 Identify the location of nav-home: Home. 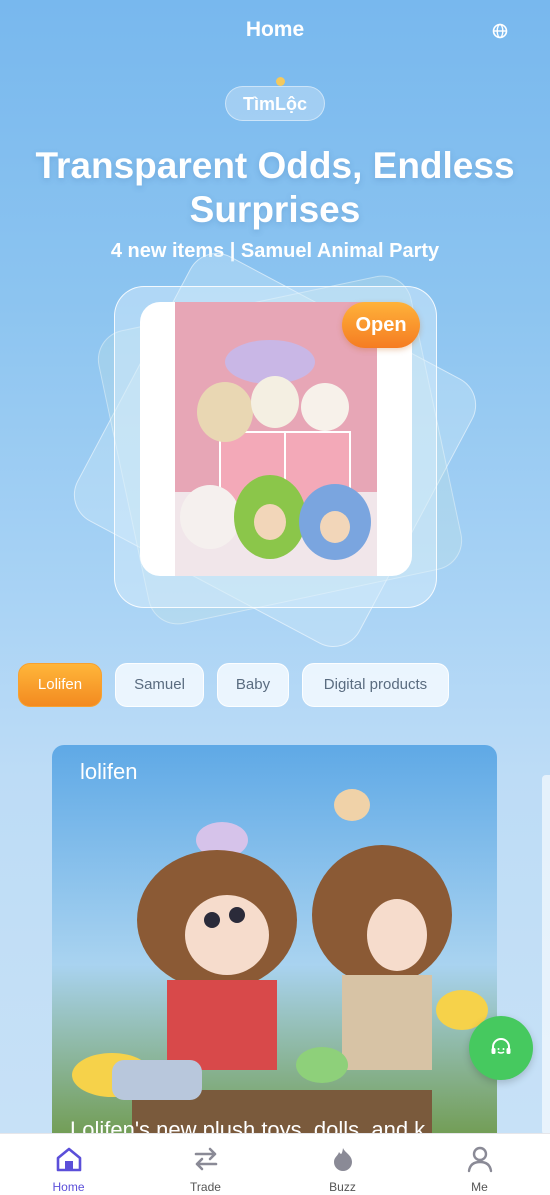
(68, 1164).